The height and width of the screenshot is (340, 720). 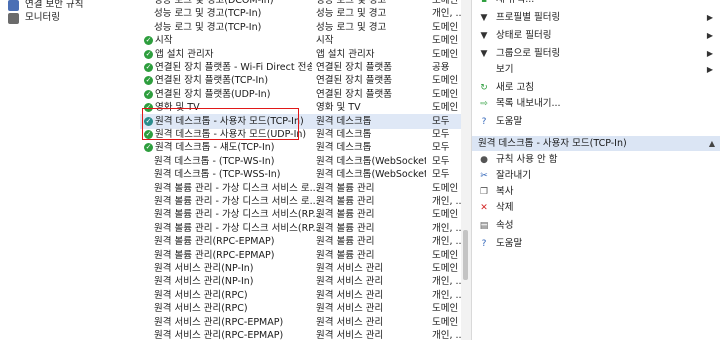 What do you see at coordinates (214, 3) in the screenshot?
I see `rule-name: 성능 로그 및 경고(DCOM-In)` at bounding box center [214, 3].